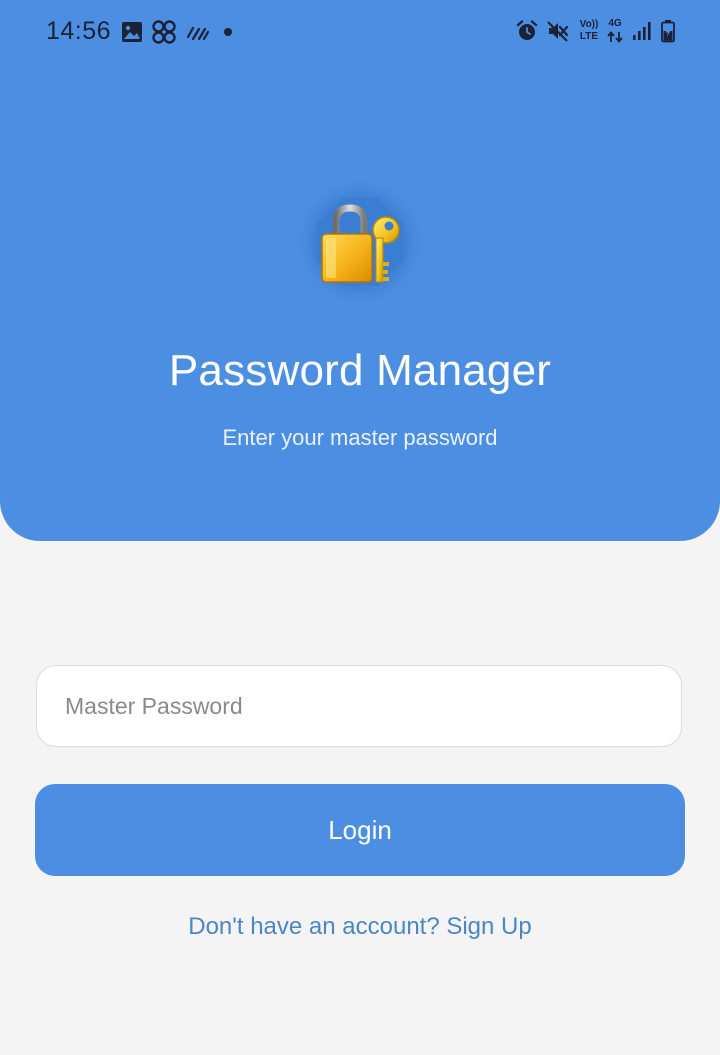 The width and height of the screenshot is (720, 1055). I want to click on login-button: Login, so click(360, 830).